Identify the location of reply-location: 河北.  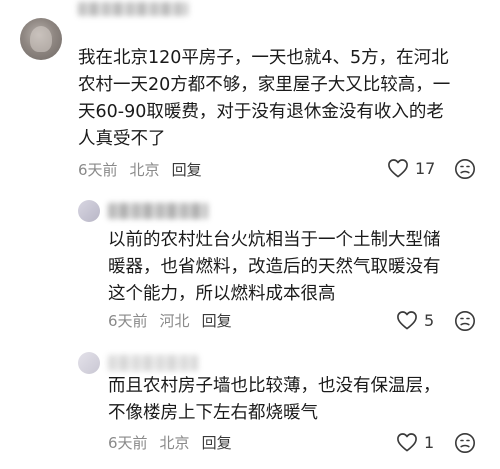
(174, 321).